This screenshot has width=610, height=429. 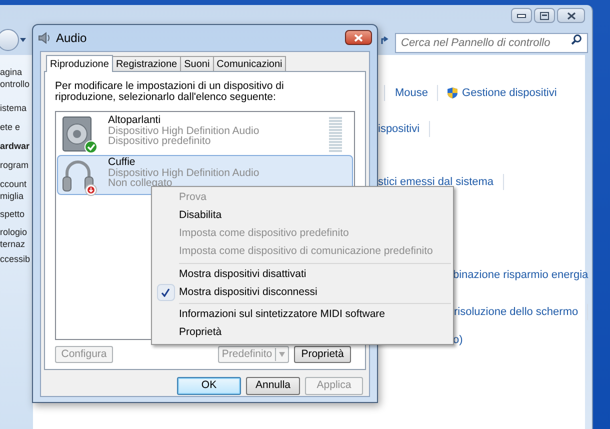 What do you see at coordinates (170, 92) in the screenshot?
I see `instruction-text: Per modificare le impostazioni di un dispositivo di riproduzione, selezionarlo dall'elenco seguente:` at bounding box center [170, 92].